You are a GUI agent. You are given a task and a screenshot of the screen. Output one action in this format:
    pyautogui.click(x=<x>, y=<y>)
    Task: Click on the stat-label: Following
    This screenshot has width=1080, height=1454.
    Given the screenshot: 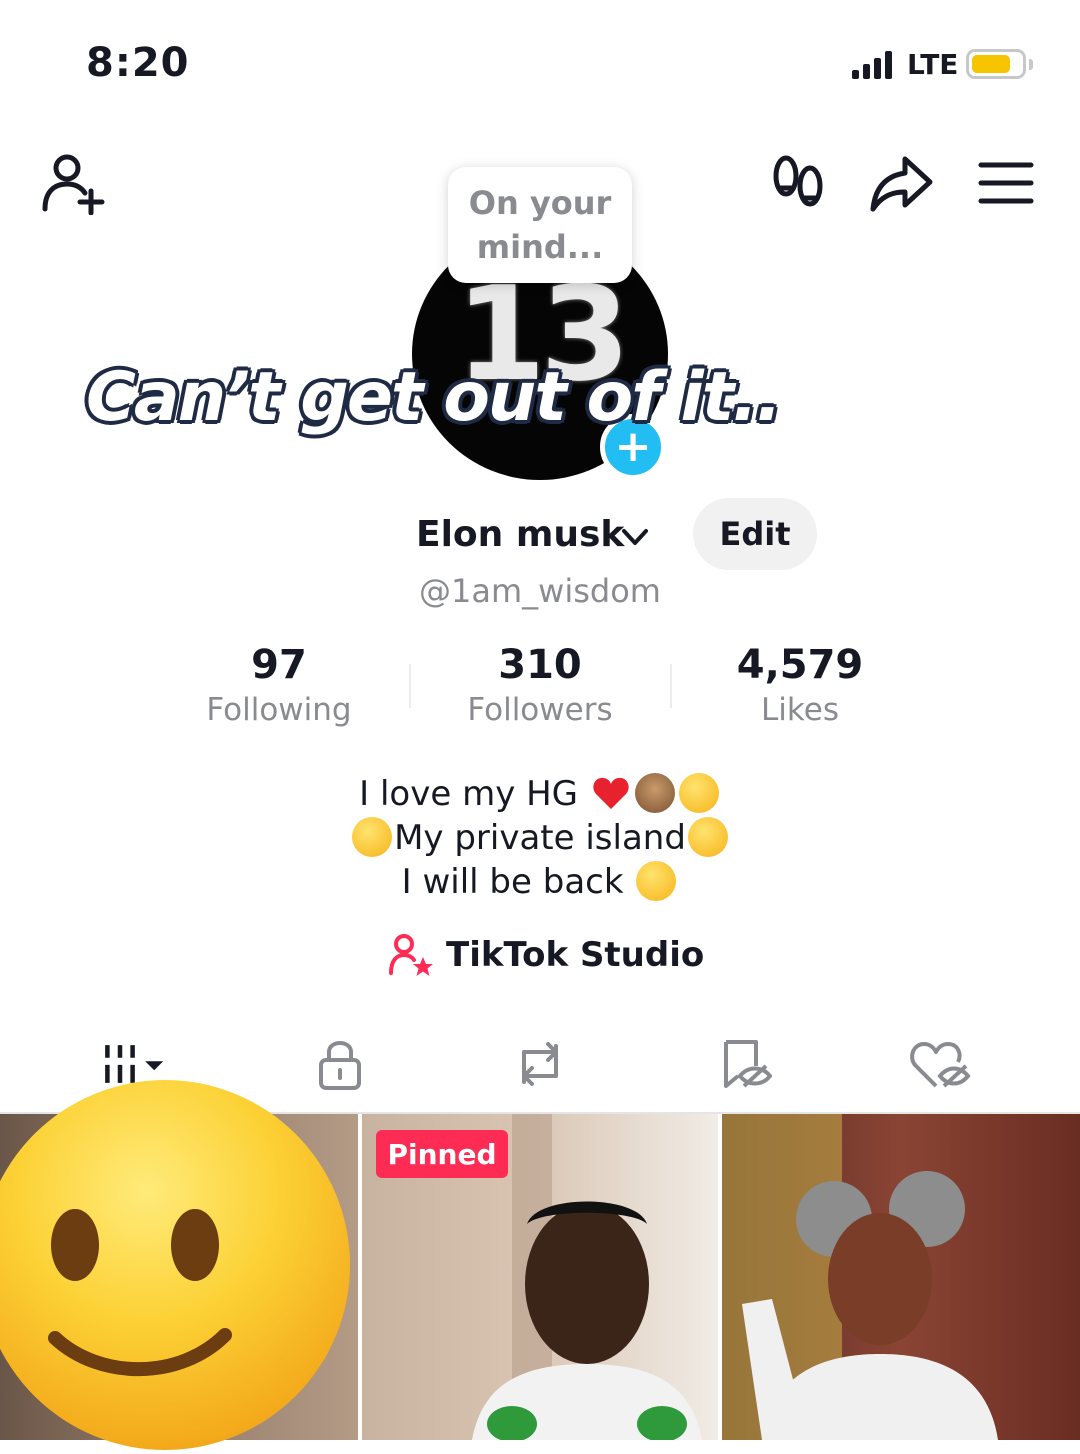 What is the action you would take?
    pyautogui.click(x=279, y=710)
    